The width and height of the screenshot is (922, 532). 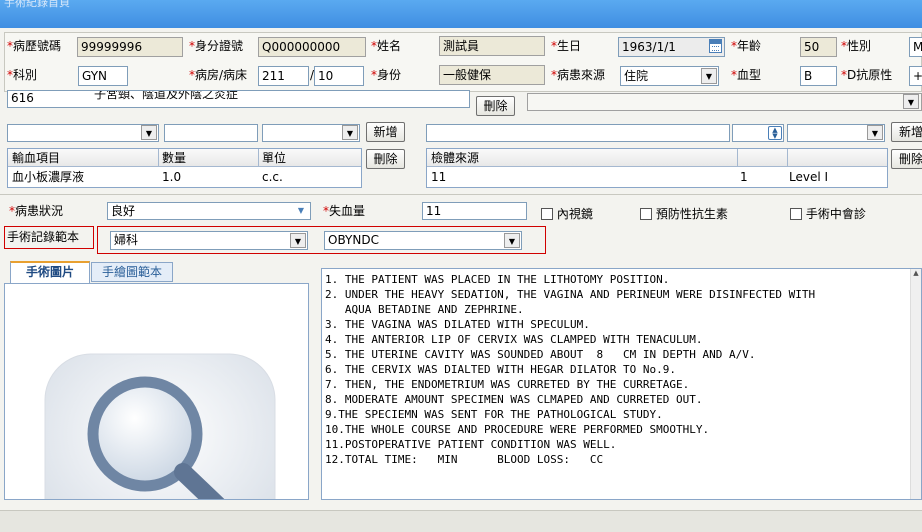 What do you see at coordinates (649, 47) in the screenshot?
I see `birth-value: 1963/1/1` at bounding box center [649, 47].